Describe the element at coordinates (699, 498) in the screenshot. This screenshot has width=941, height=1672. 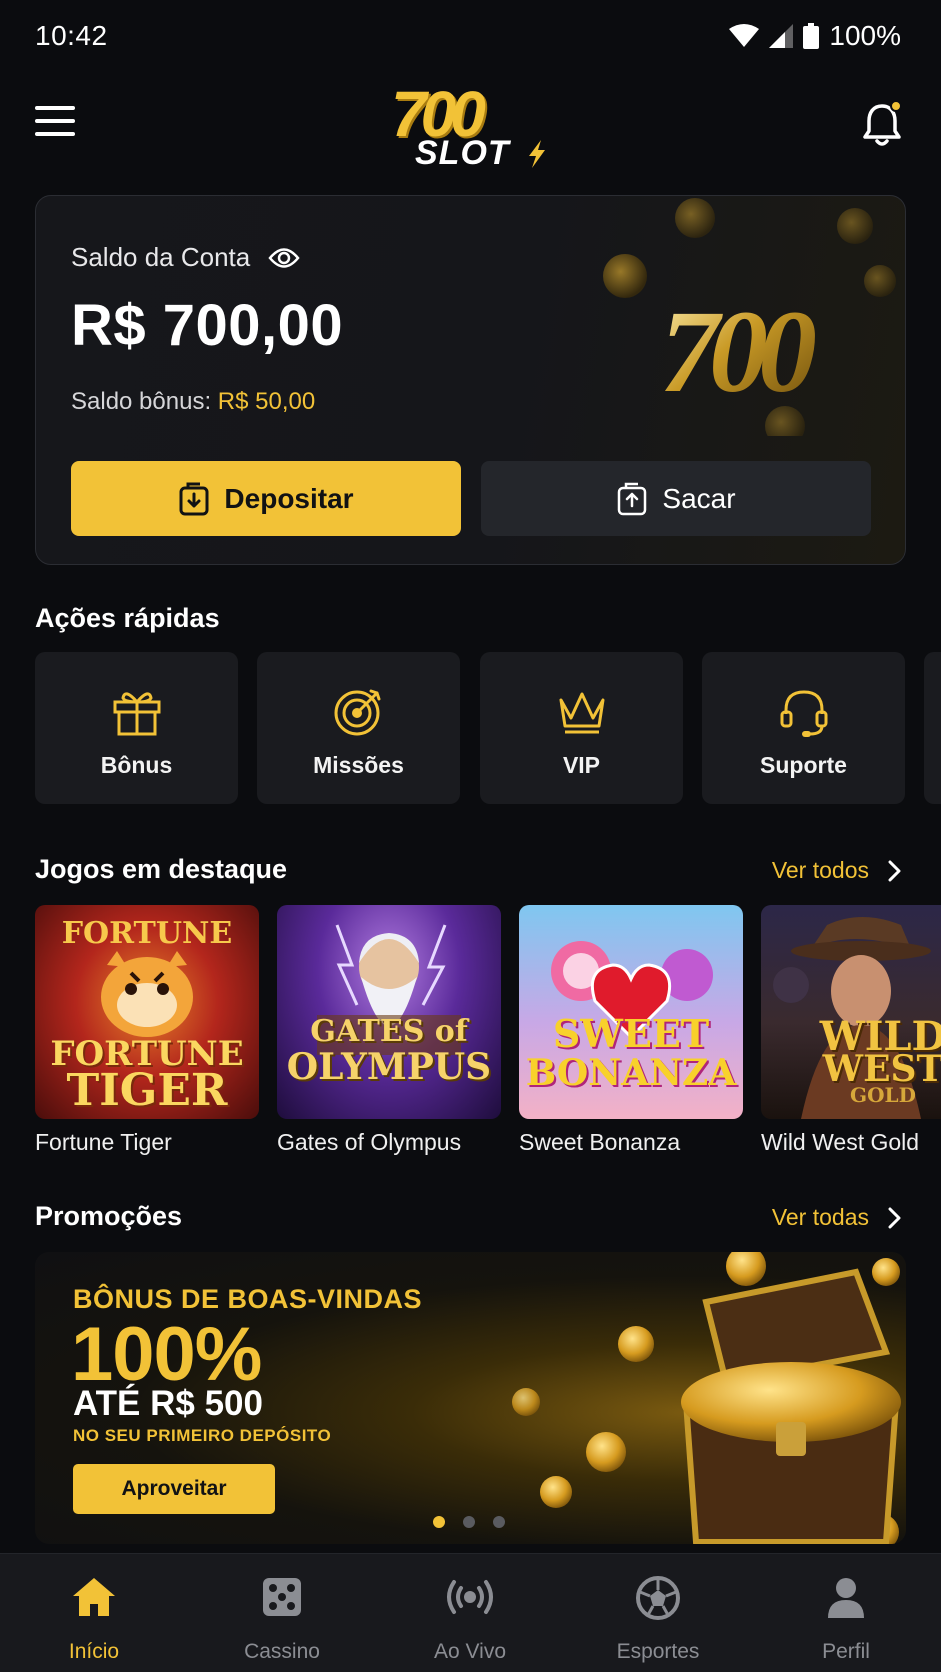
I see `withdraw-label: Sacar` at that location.